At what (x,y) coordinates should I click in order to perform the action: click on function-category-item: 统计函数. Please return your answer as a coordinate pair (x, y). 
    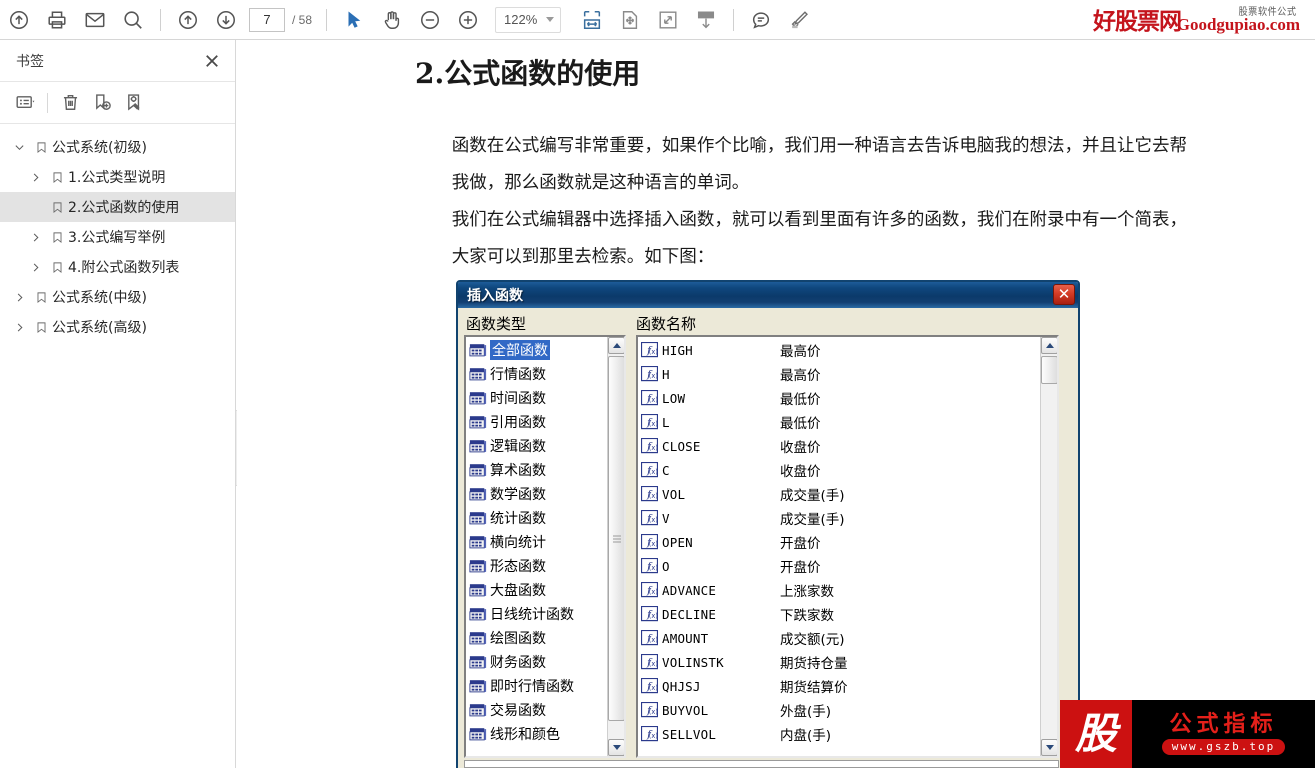
    Looking at the image, I should click on (545, 518).